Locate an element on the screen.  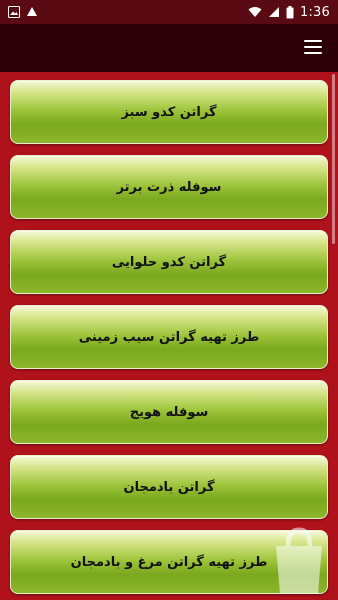
list-item-label: طرز تهیه گراتن مرغ و بادمجان is located at coordinates (169, 562).